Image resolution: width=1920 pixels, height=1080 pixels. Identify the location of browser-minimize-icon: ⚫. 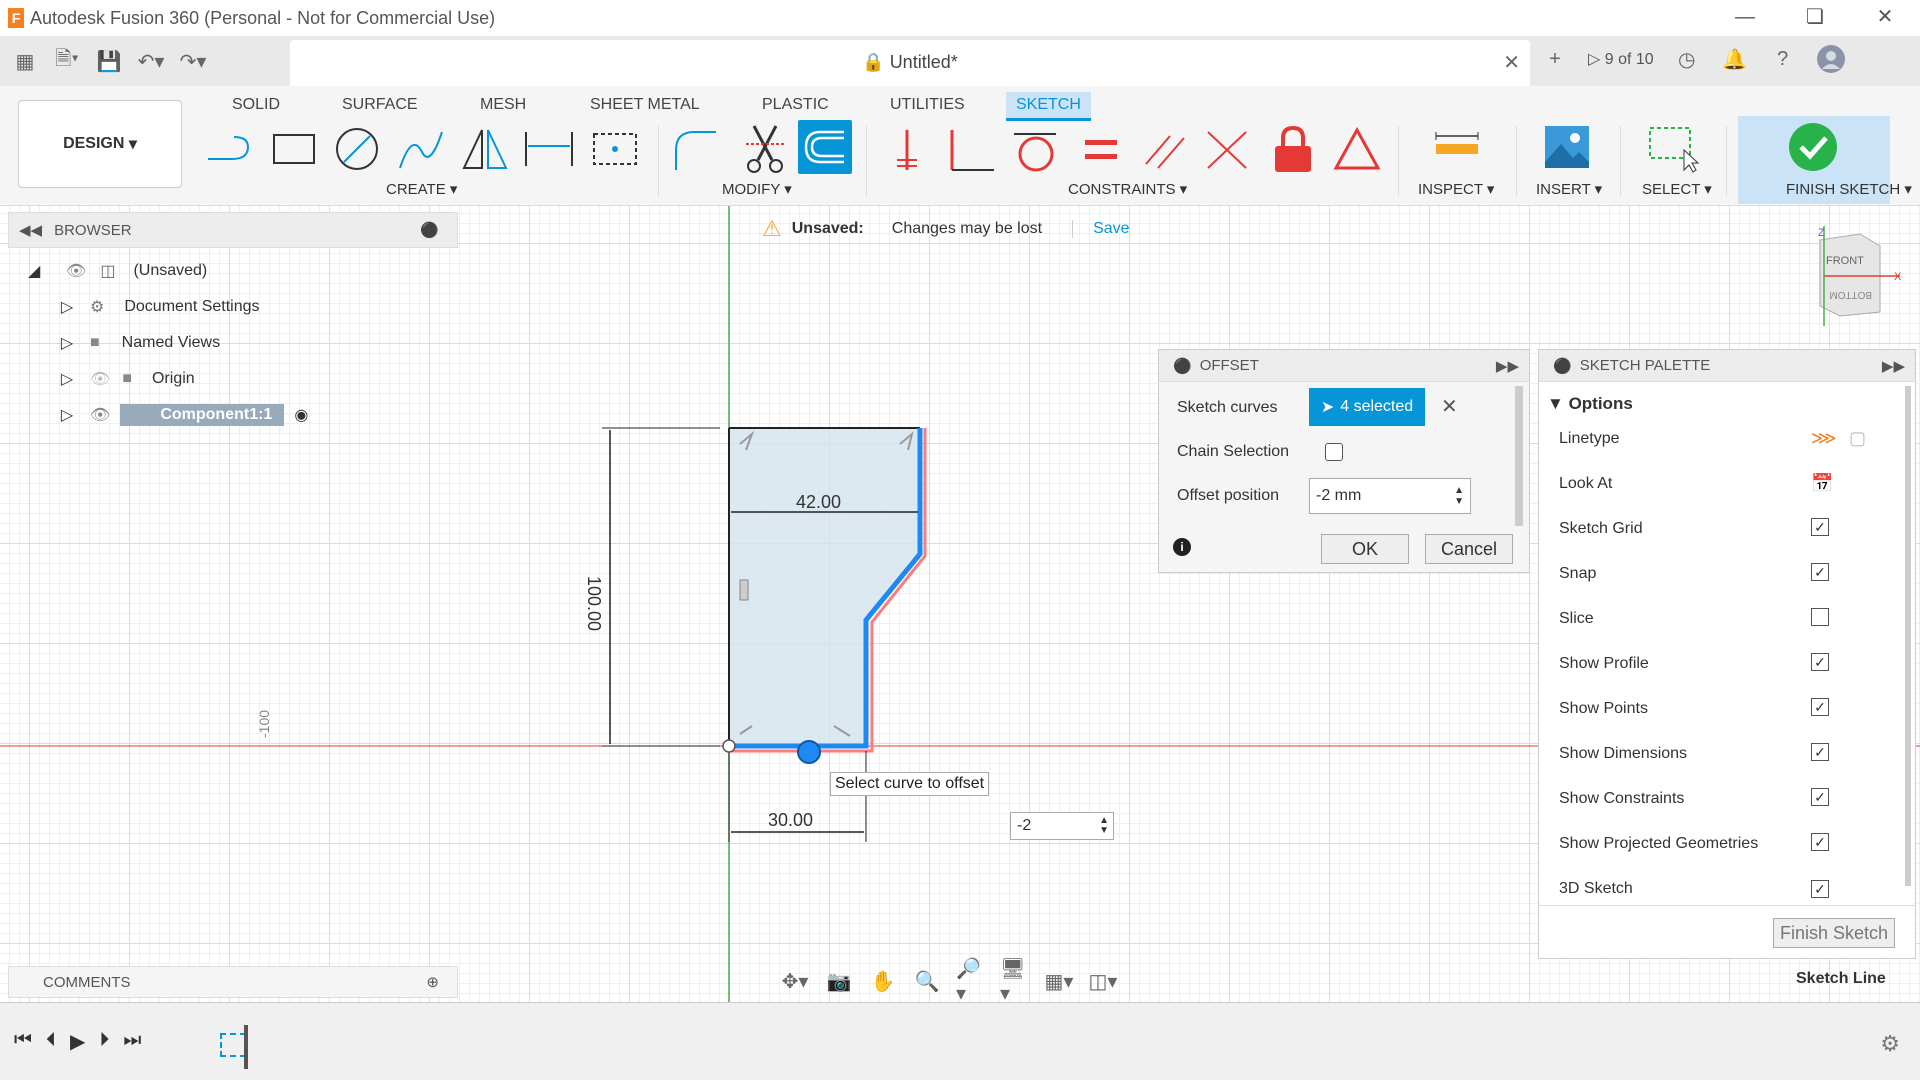
(429, 230).